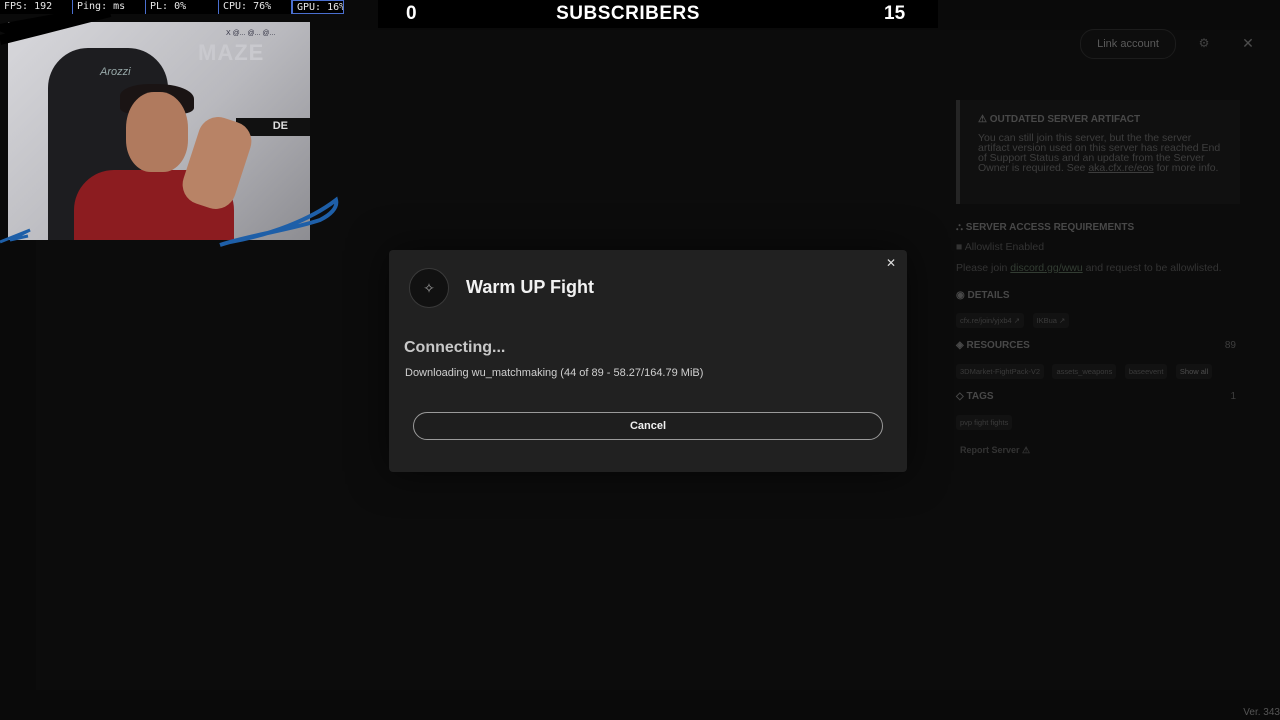  I want to click on blue-scribble-left, so click(15, 236).